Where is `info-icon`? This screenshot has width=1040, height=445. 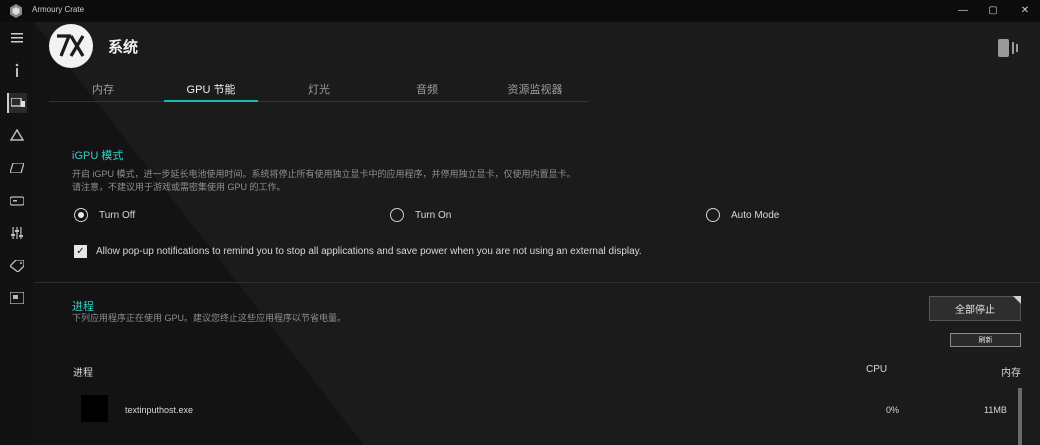
info-icon is located at coordinates (17, 70).